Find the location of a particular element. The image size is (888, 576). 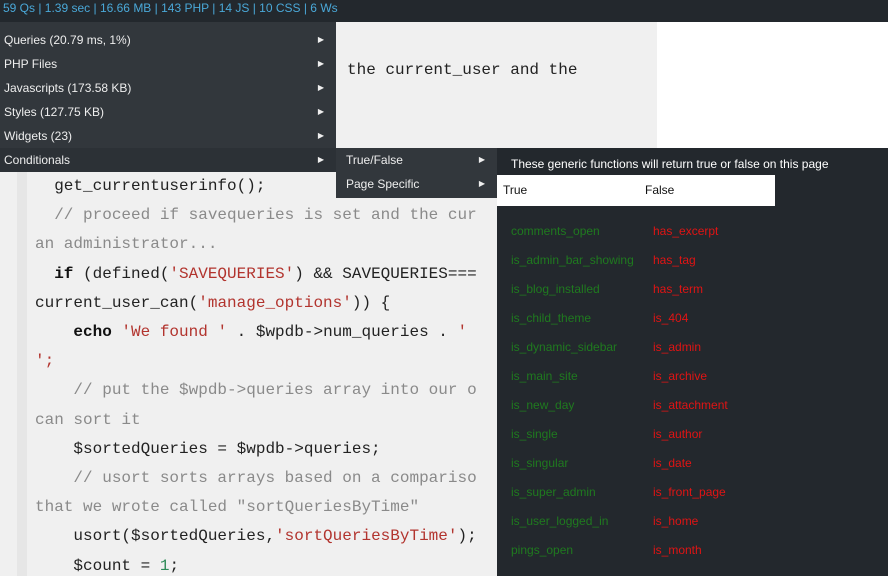

code-line-partial: the current_user and the is located at coordinates (462, 70).